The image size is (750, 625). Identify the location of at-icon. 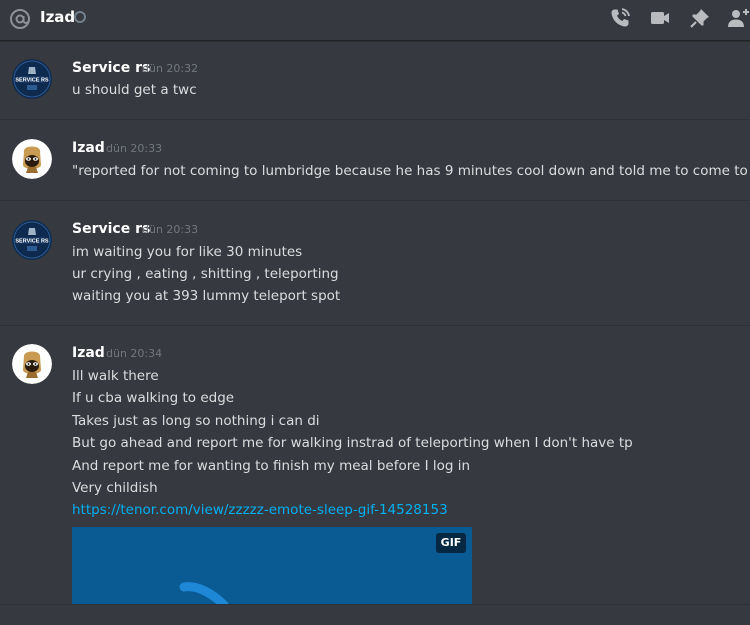
(20, 19).